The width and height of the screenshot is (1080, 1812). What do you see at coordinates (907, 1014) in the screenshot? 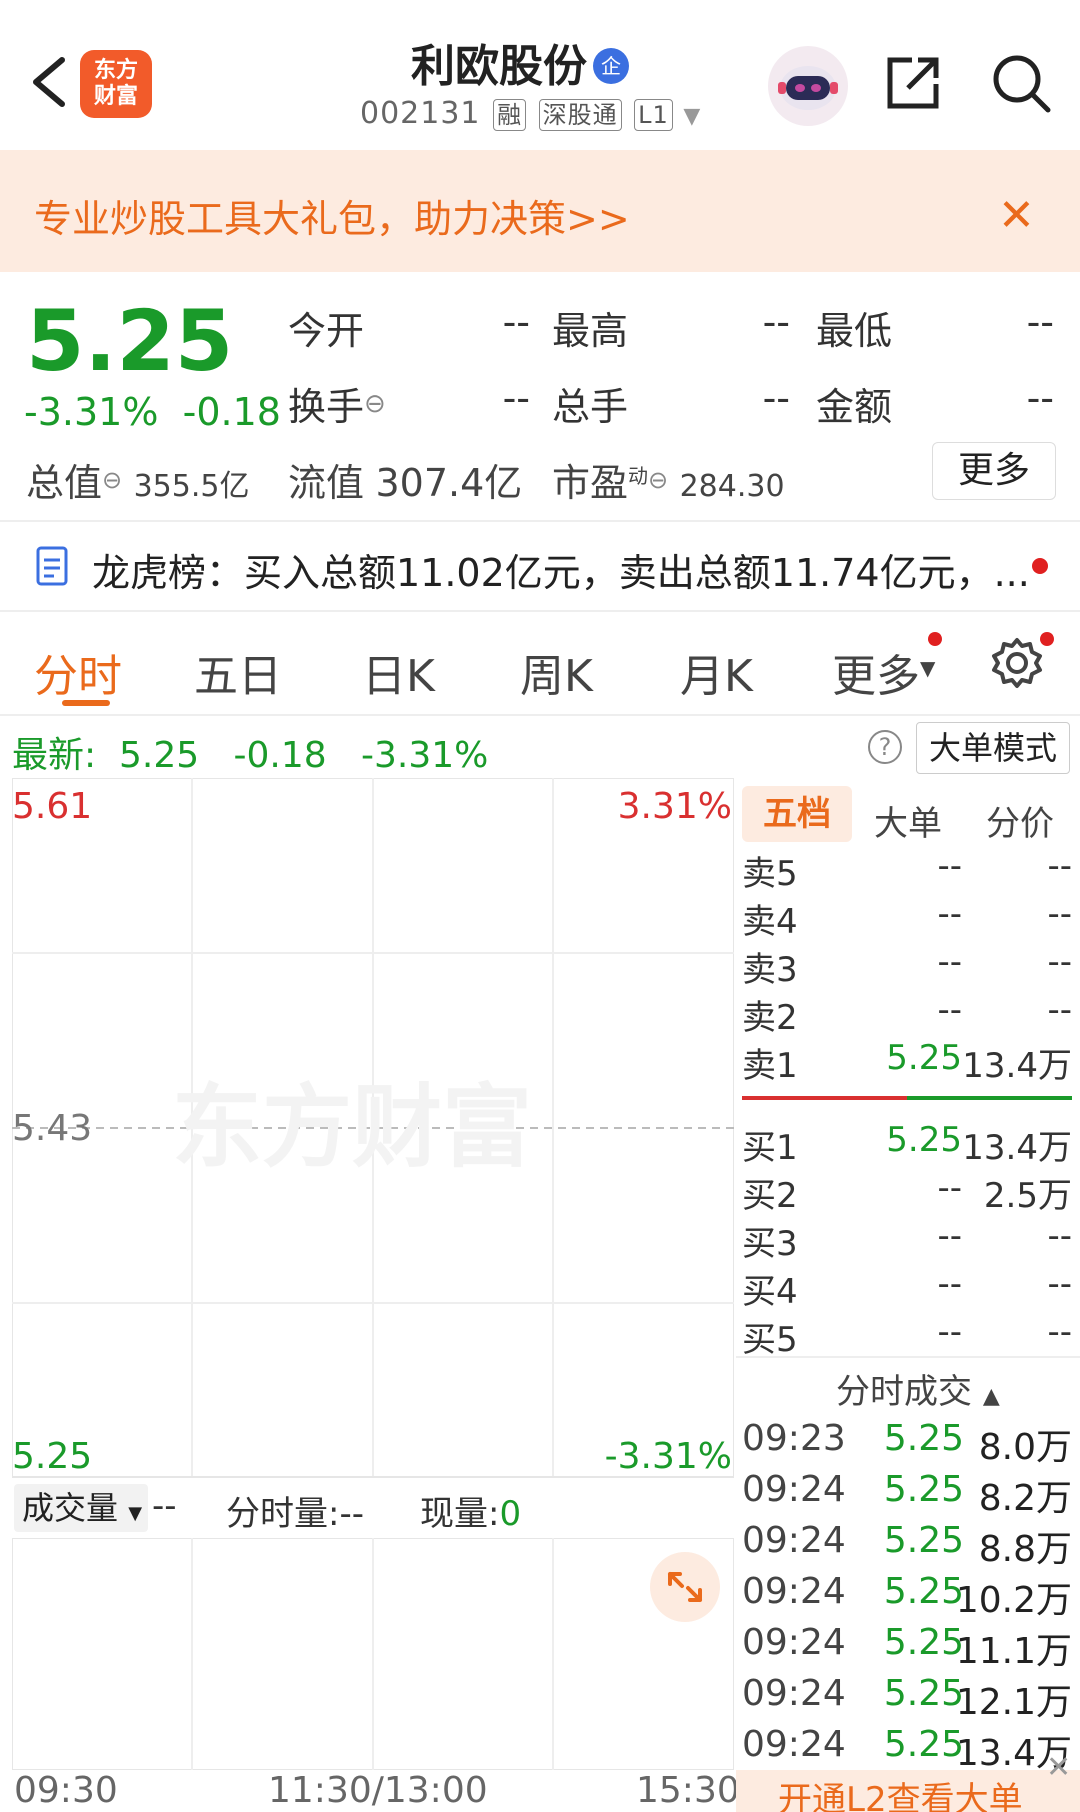
I see `ask-row: 卖2 -- --` at bounding box center [907, 1014].